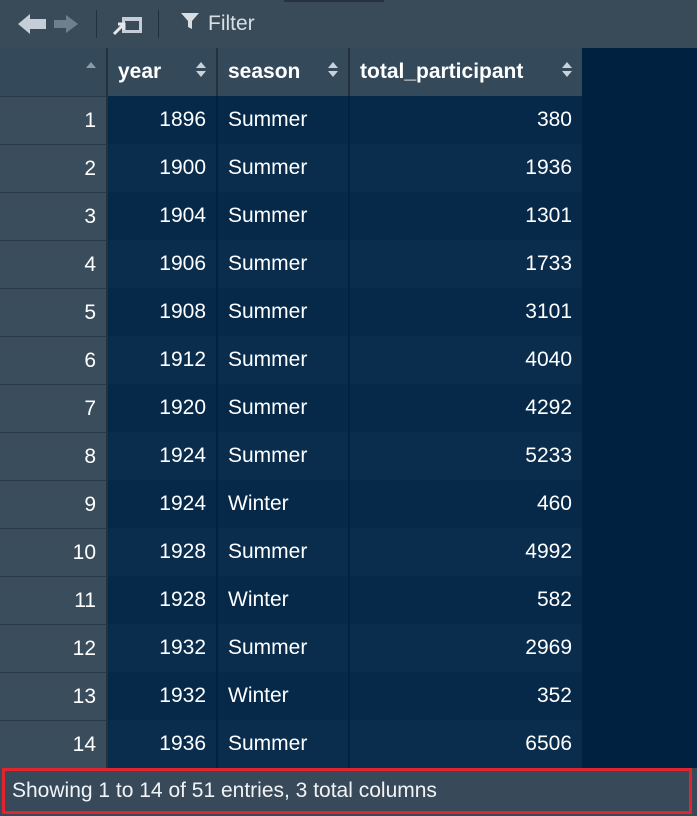 The width and height of the screenshot is (697, 816). I want to click on total-participant-cell: 6506, so click(466, 744).